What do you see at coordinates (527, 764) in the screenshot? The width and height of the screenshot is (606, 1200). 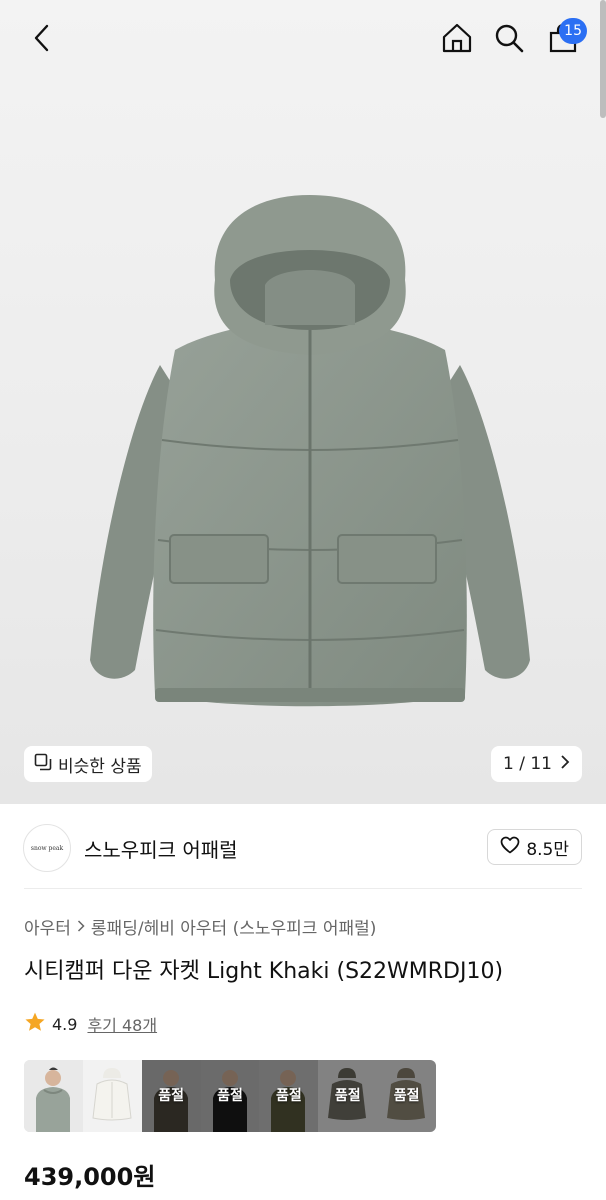 I see `page-indicator-text: 1 / 11` at bounding box center [527, 764].